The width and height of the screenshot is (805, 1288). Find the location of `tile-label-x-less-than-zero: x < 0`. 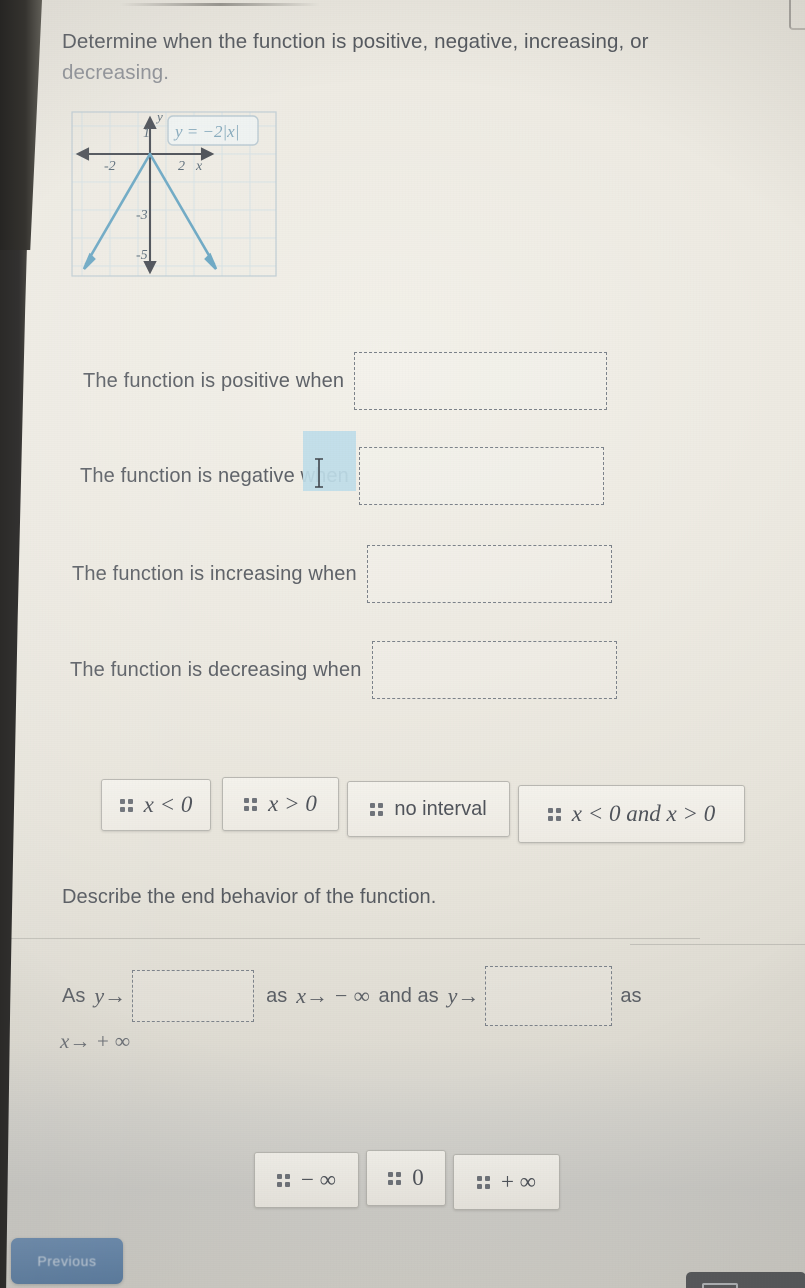

tile-label-x-less-than-zero: x < 0 is located at coordinates (168, 804).